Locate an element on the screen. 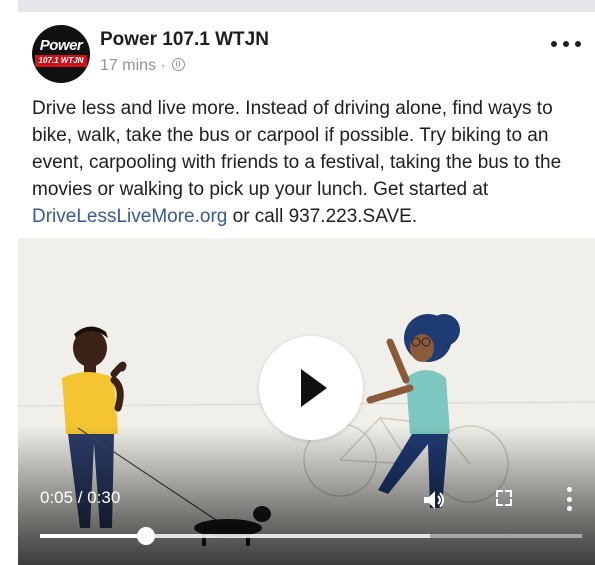  volume-icon is located at coordinates (435, 500).